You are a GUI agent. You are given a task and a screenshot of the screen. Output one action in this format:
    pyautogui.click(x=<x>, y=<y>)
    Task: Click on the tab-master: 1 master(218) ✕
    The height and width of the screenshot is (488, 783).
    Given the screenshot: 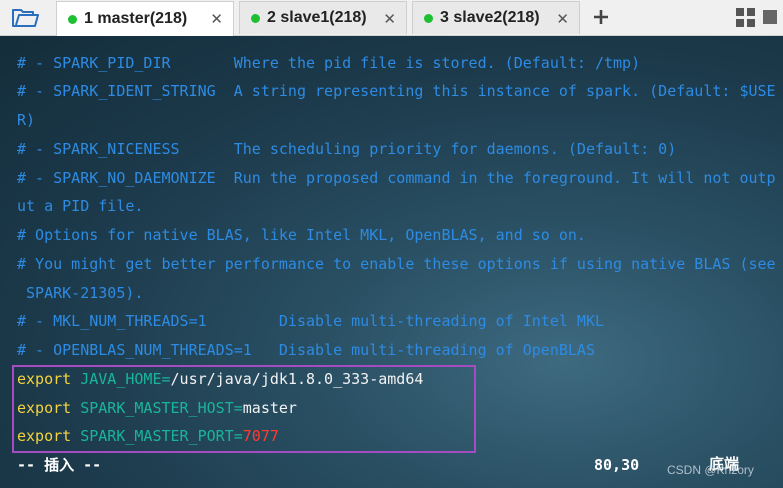 What is the action you would take?
    pyautogui.click(x=145, y=18)
    